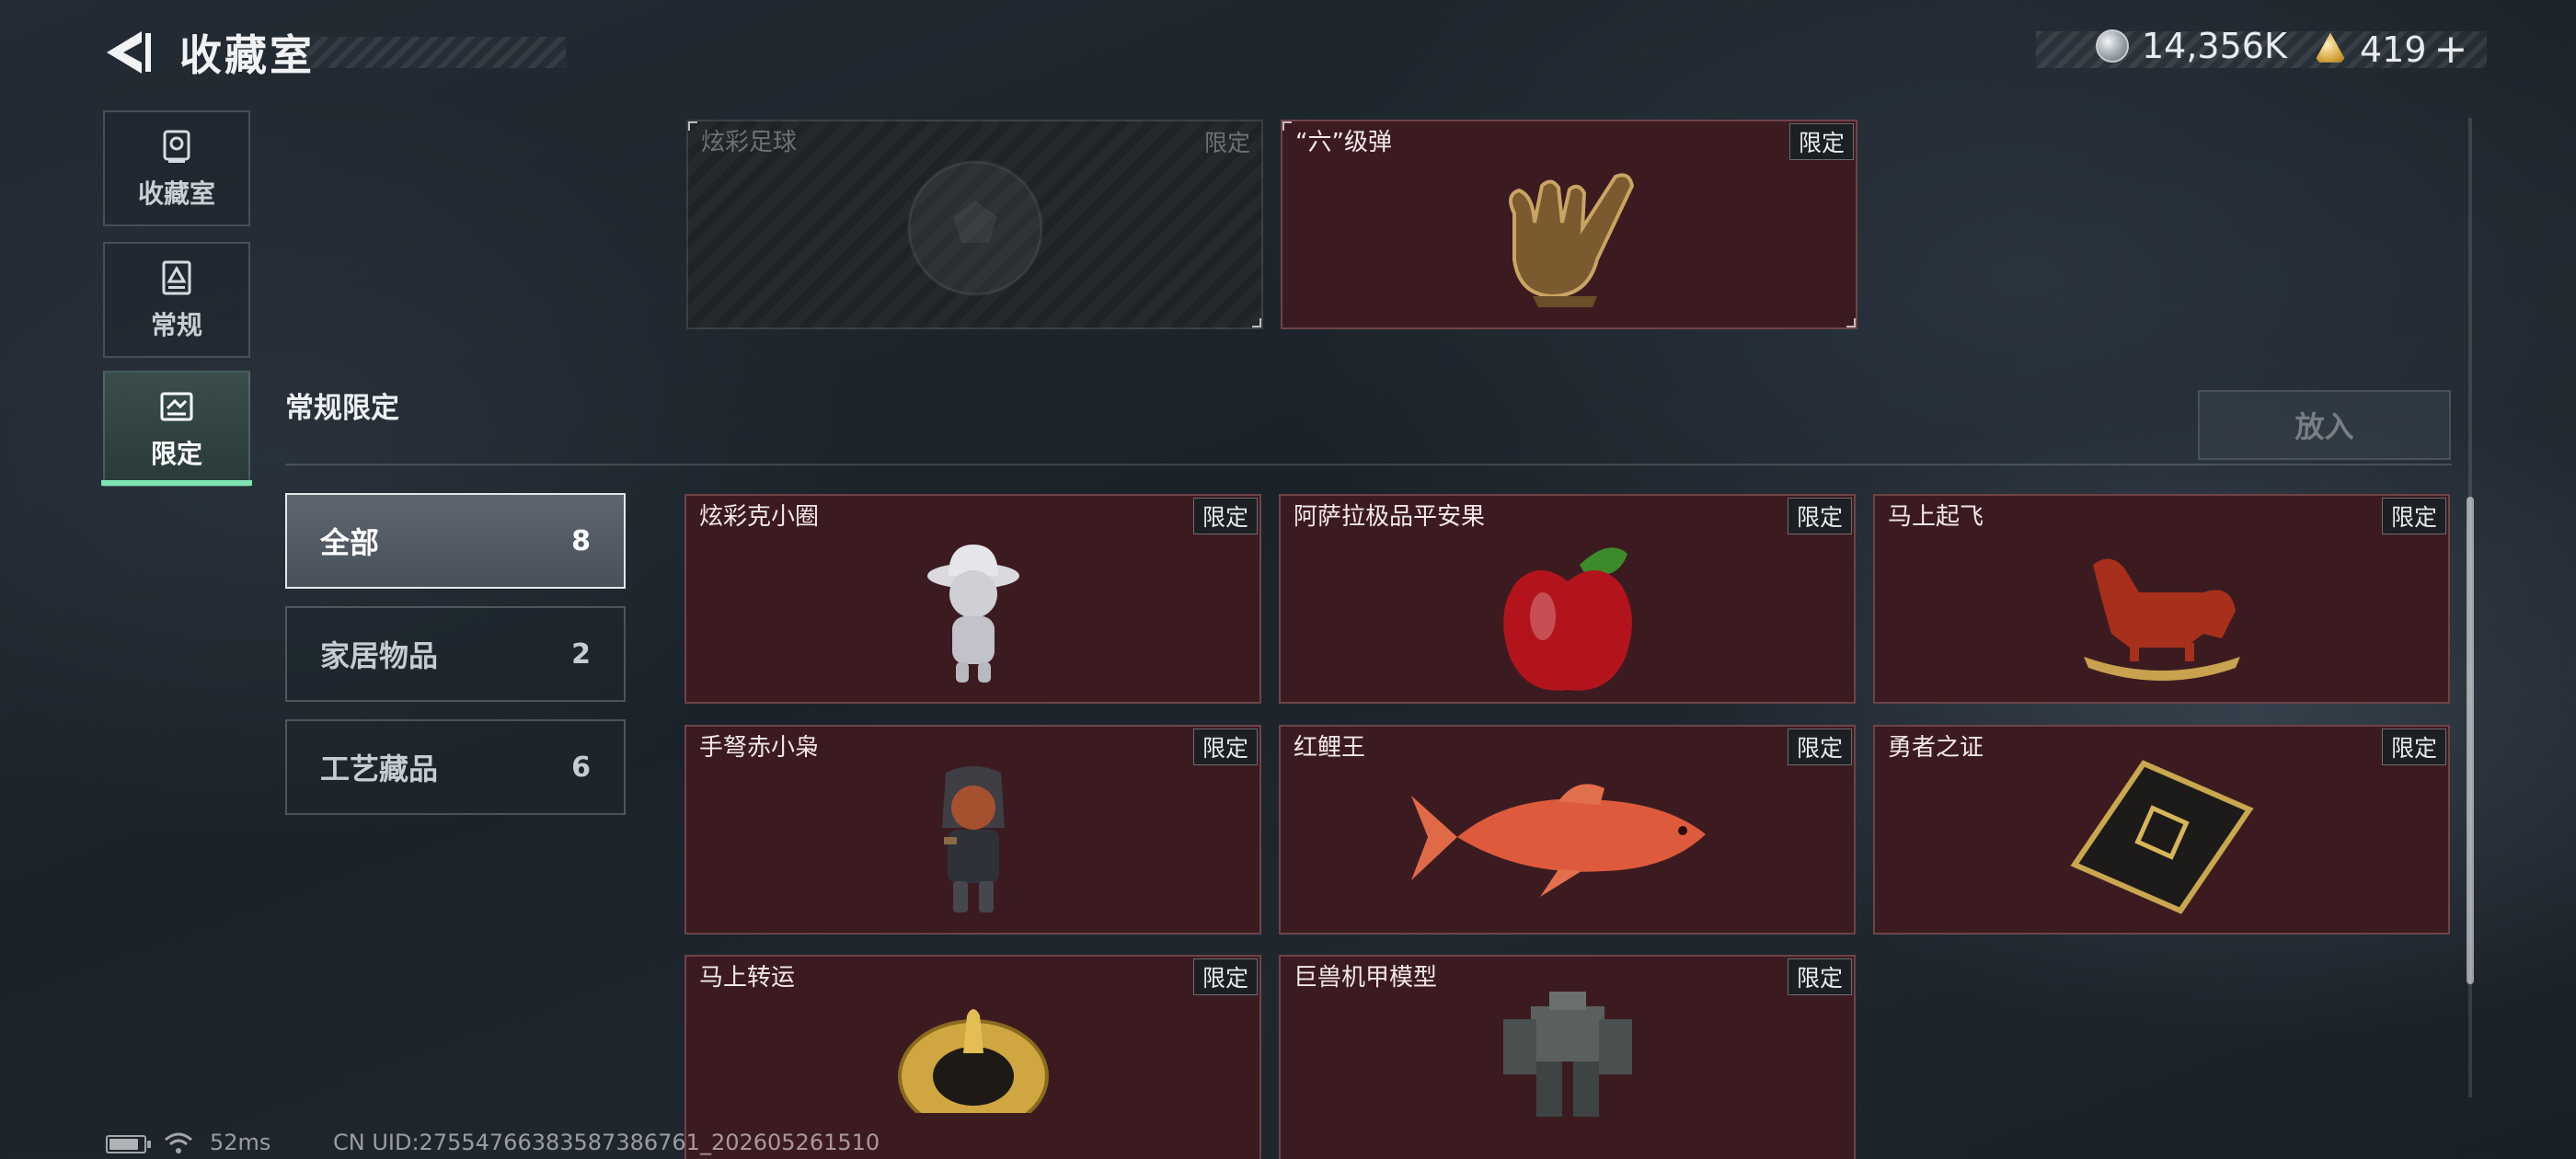 The width and height of the screenshot is (2576, 1159). Describe the element at coordinates (974, 228) in the screenshot. I see `soccer-ball-icon` at that location.